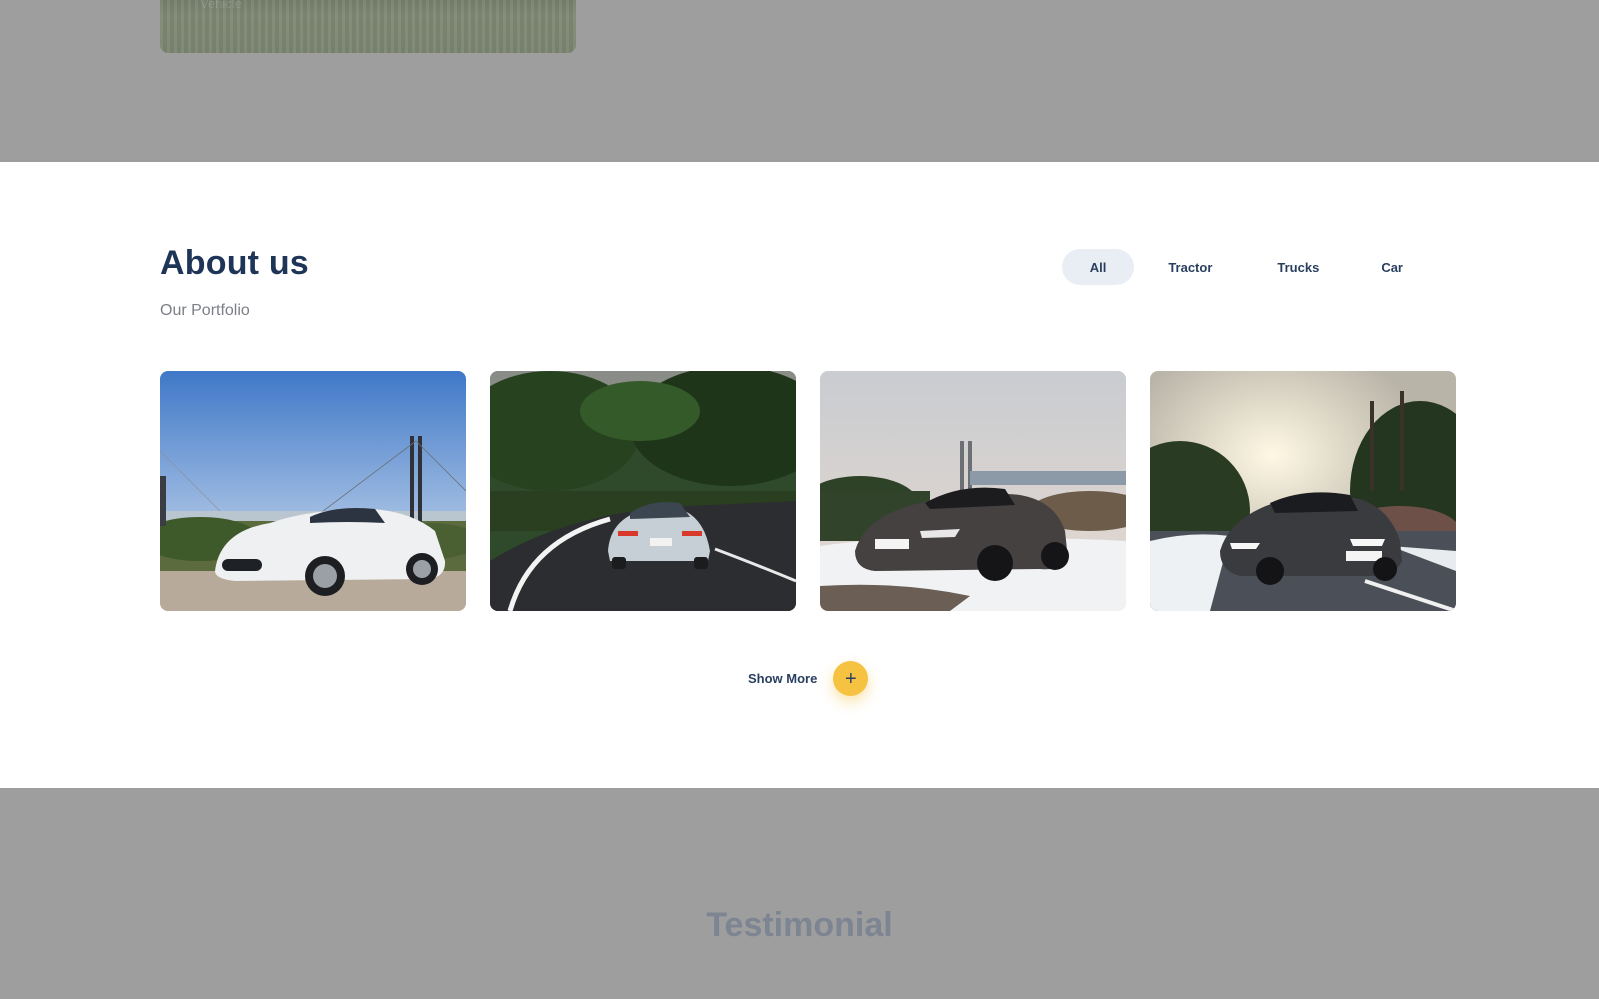  Describe the element at coordinates (783, 678) in the screenshot. I see `show-more-label: Show More` at that location.